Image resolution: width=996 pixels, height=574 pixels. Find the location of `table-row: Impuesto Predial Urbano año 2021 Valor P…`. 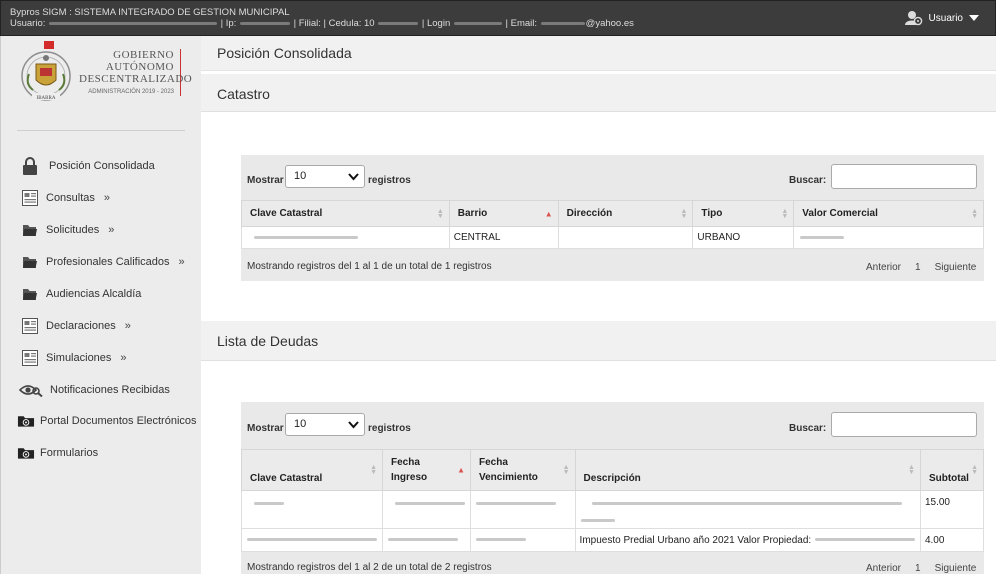

table-row: Impuesto Predial Urbano año 2021 Valor P… is located at coordinates (613, 540).